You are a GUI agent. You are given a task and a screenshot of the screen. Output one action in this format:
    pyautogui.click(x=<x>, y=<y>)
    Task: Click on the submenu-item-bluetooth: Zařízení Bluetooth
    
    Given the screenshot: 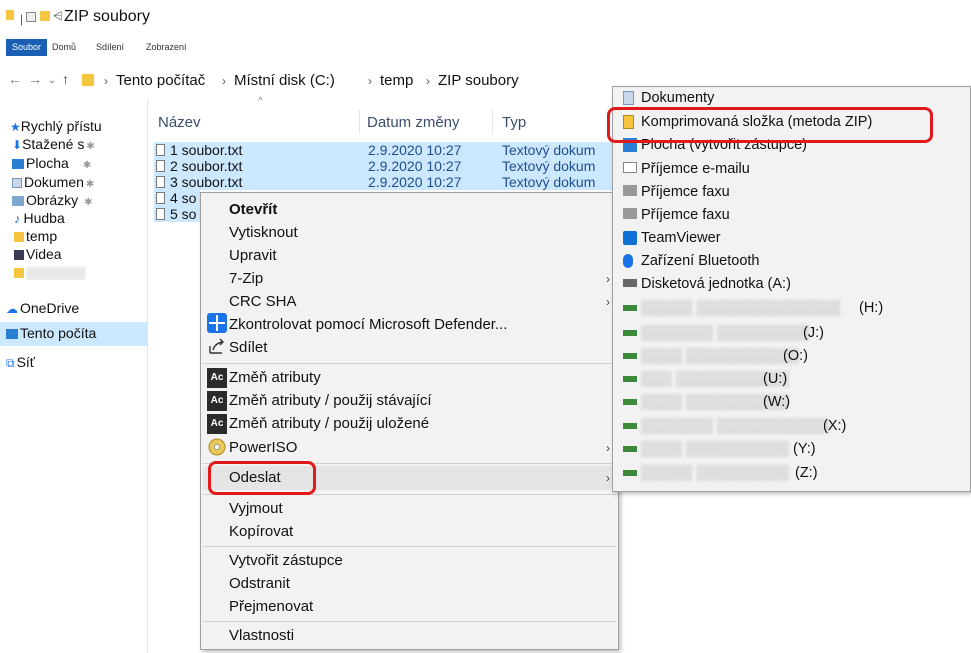 What is the action you would take?
    pyautogui.click(x=700, y=261)
    